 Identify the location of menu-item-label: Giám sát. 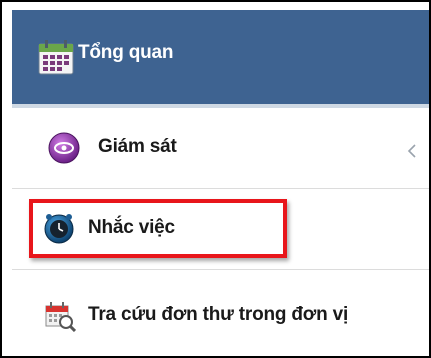
(137, 146).